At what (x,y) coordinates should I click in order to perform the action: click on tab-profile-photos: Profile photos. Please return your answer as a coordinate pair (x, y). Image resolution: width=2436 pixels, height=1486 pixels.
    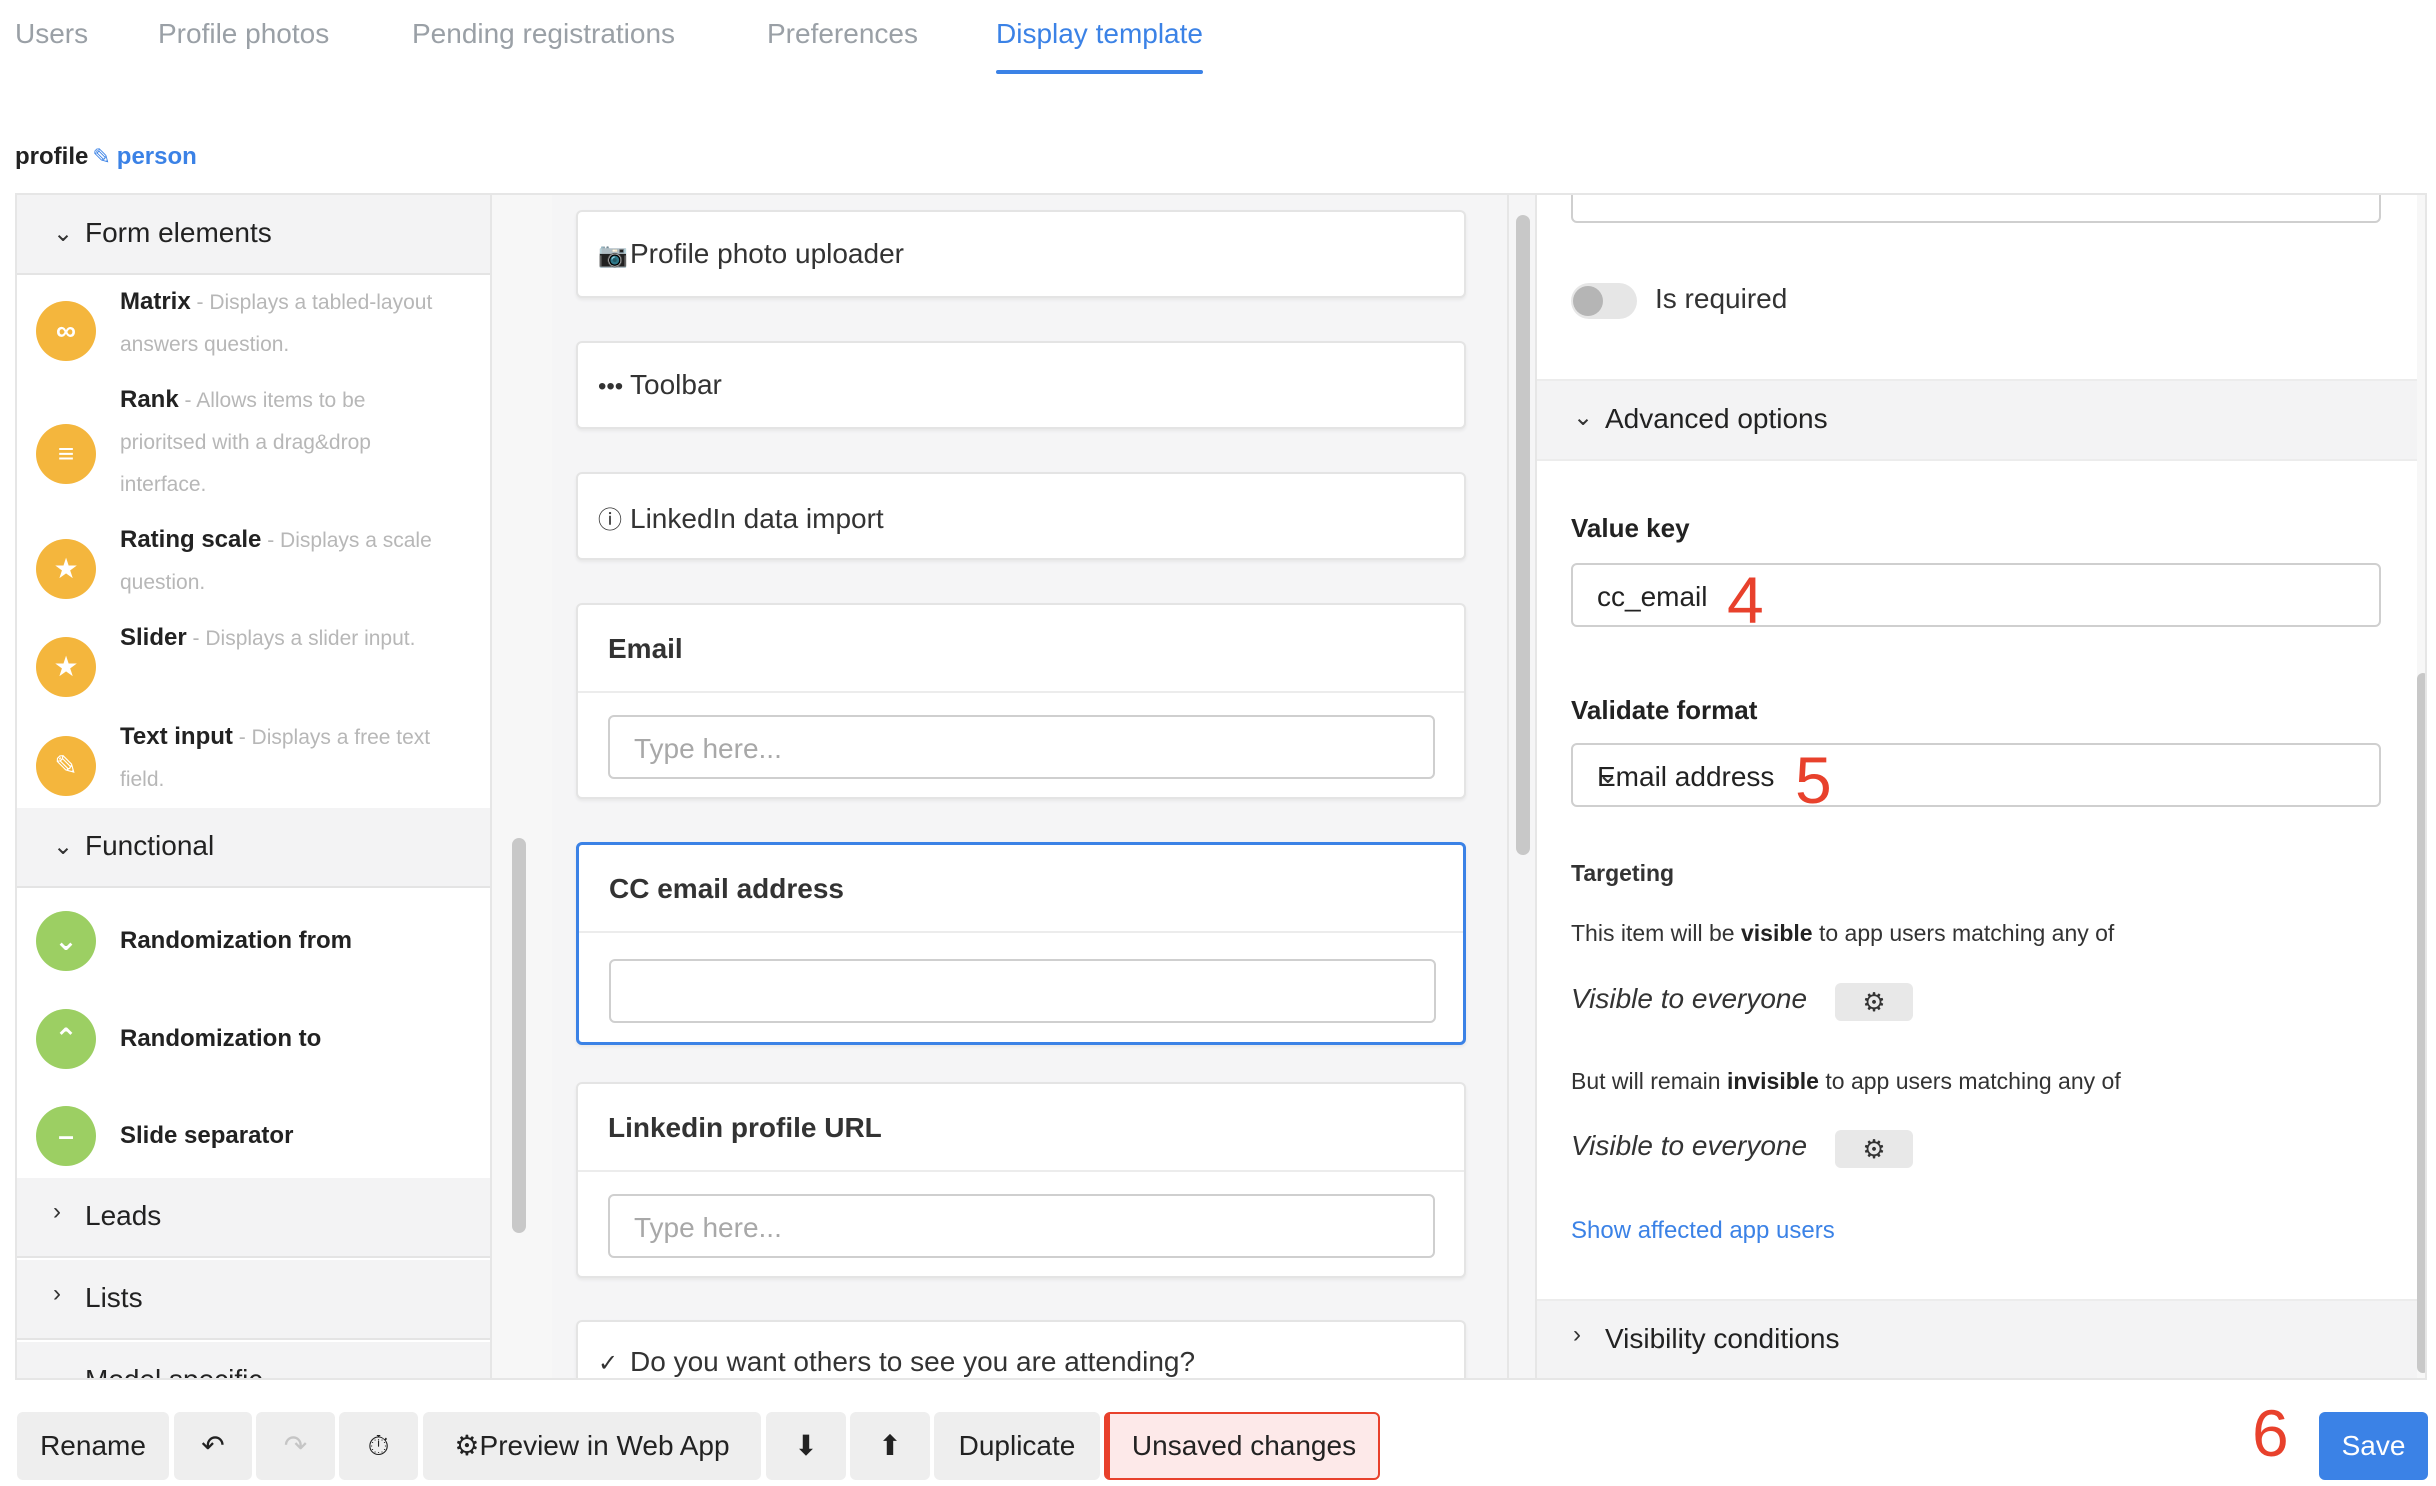
    Looking at the image, I should click on (243, 34).